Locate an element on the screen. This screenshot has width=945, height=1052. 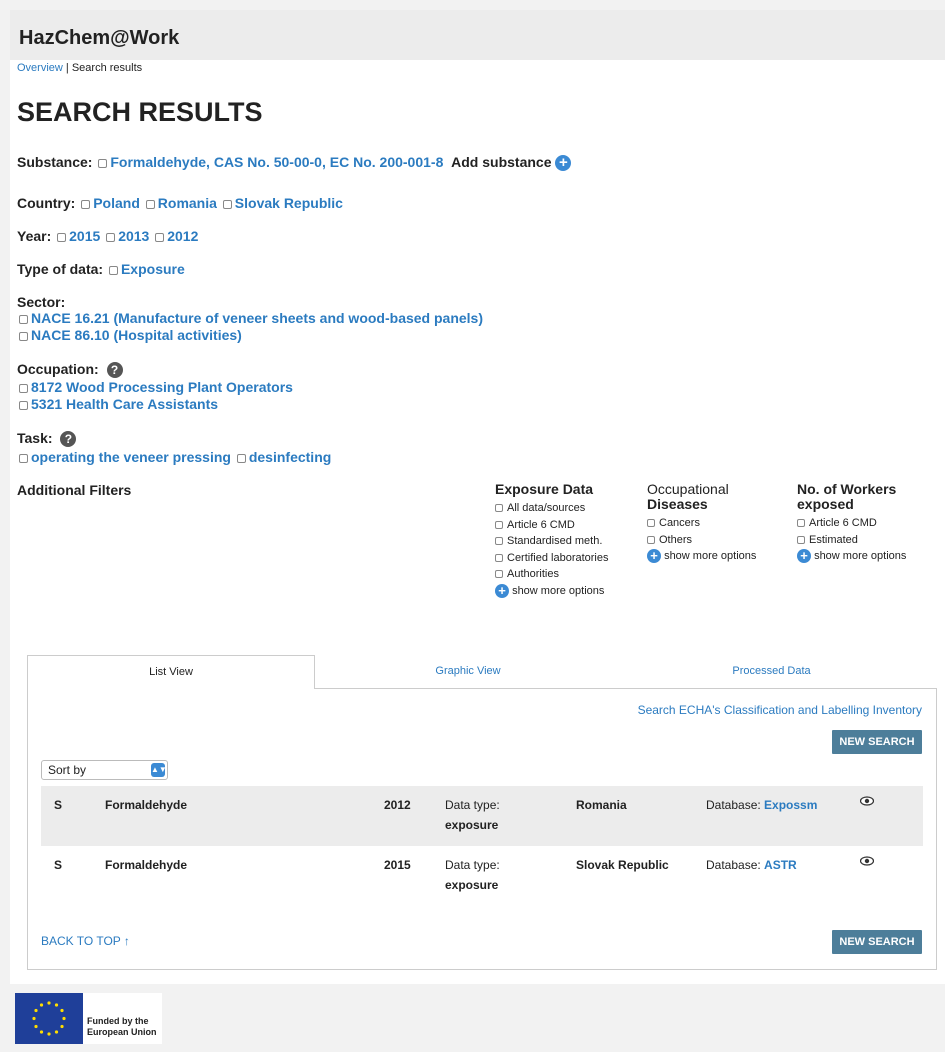
row-country: Romania is located at coordinates (601, 805).